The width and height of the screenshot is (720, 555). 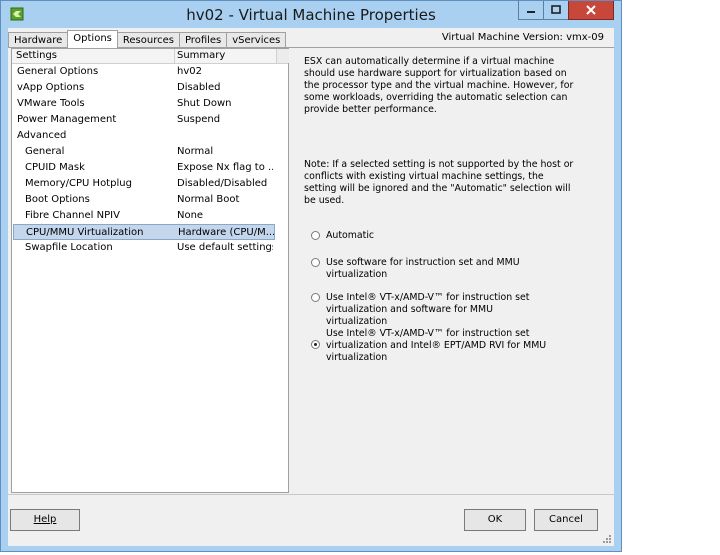 I want to click on radio-label: Automatic, so click(x=350, y=235).